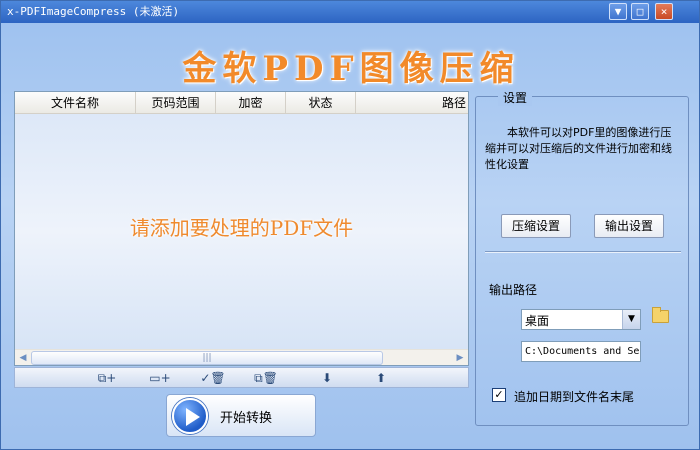 This screenshot has height=450, width=700. I want to click on remove-checked-icon: ✓🗑, so click(213, 378).